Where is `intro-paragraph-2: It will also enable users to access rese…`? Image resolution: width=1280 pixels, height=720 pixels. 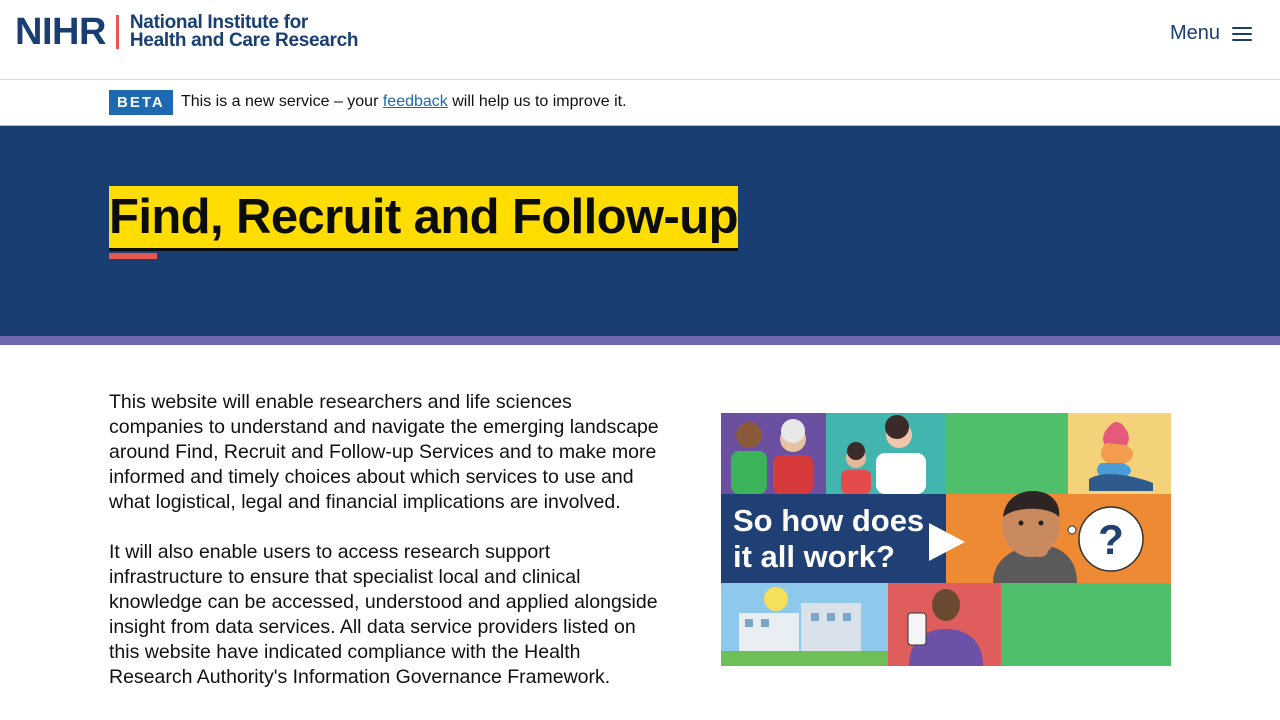
intro-paragraph-2: It will also enable users to access rese… is located at coordinates (383, 614).